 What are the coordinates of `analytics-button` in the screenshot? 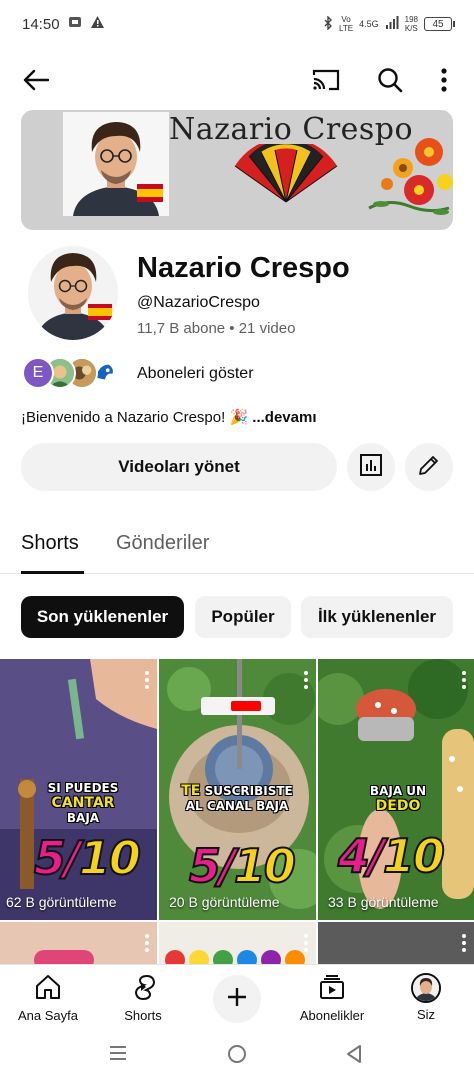 It's located at (371, 467).